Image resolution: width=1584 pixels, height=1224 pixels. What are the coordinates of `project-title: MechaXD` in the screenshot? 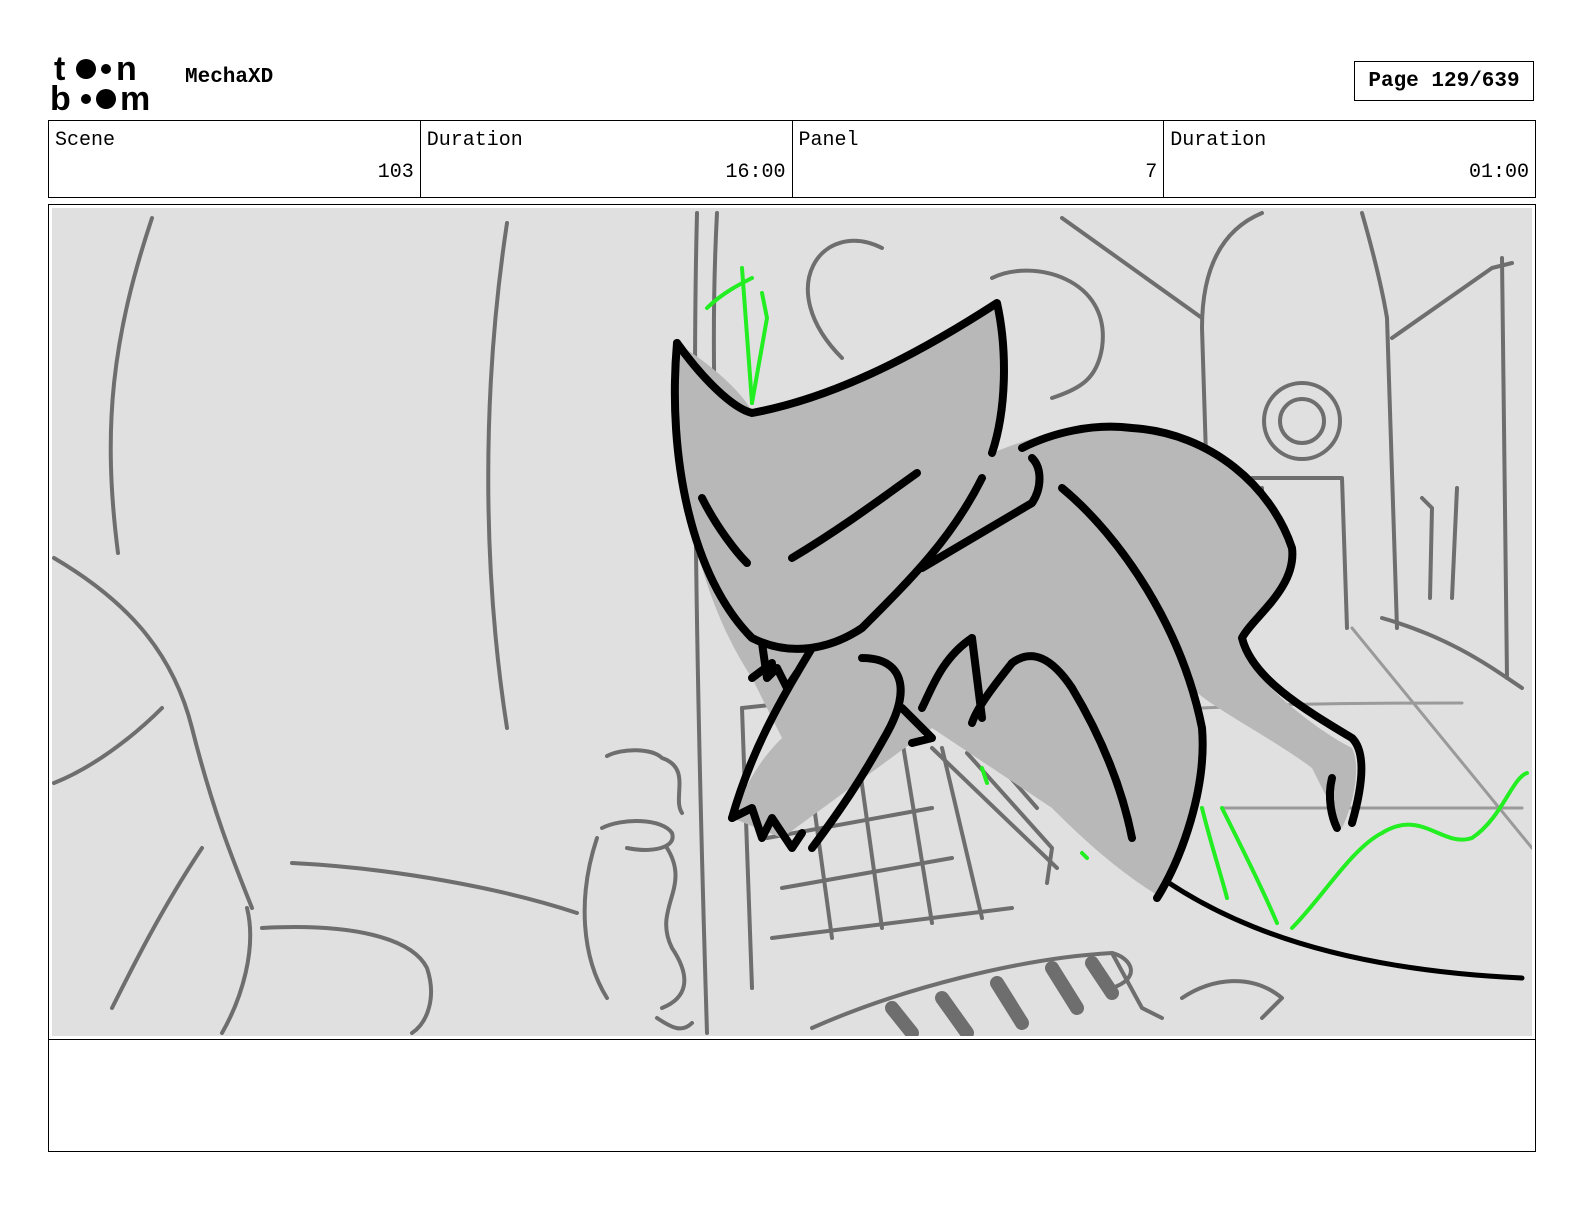 It's located at (229, 77).